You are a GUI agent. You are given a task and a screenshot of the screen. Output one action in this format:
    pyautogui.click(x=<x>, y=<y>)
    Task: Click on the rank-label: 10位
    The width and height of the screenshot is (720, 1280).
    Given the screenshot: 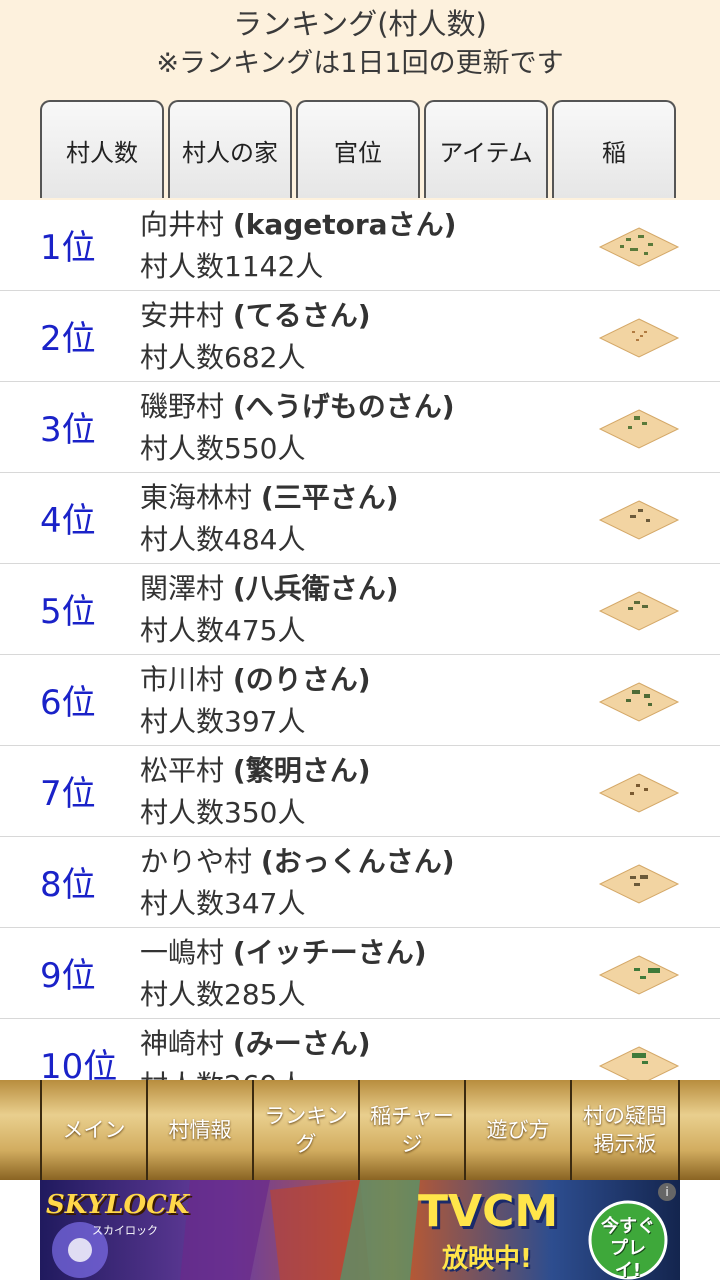 What is the action you would take?
    pyautogui.click(x=79, y=1063)
    